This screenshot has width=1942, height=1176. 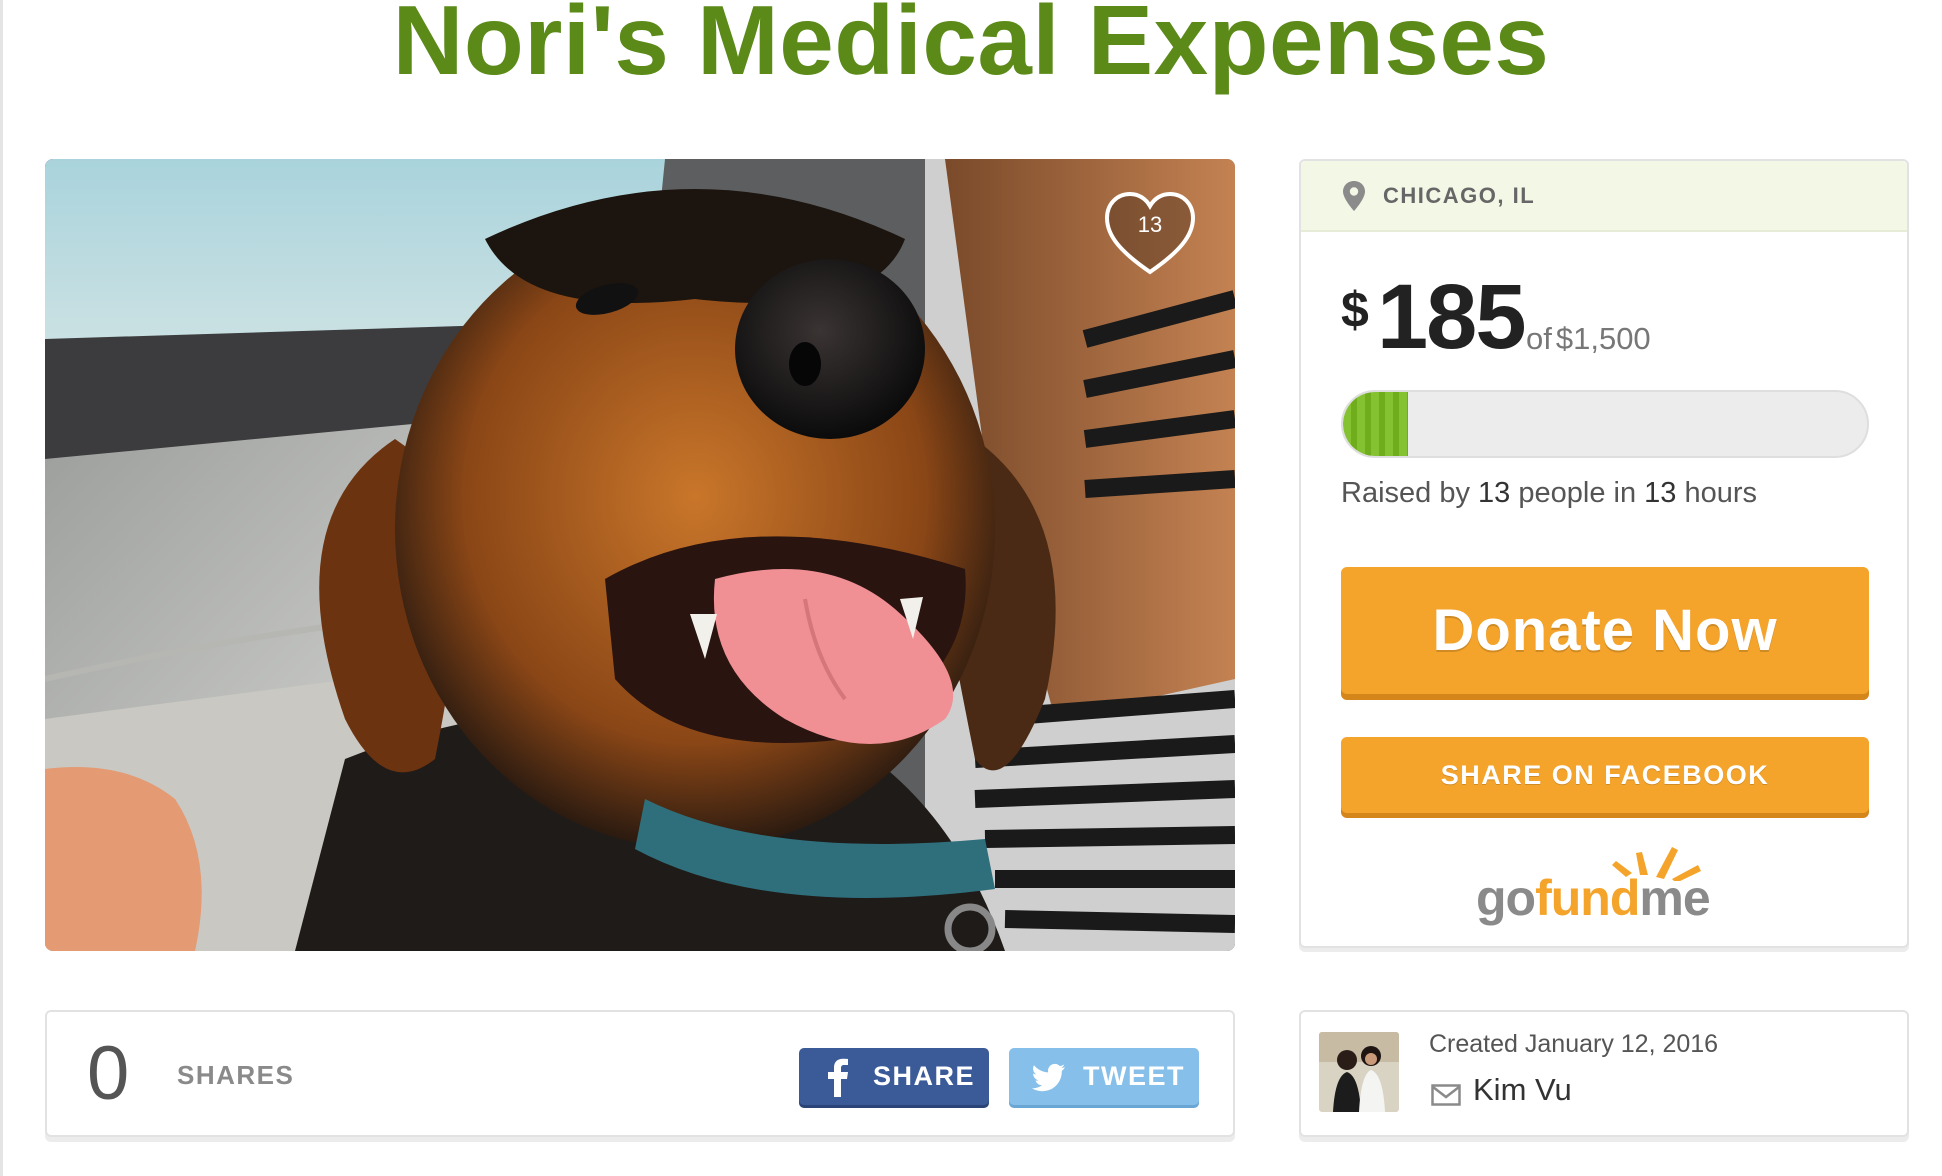 What do you see at coordinates (1604, 1073) in the screenshot?
I see `creator-card: Created January 12, 2016 Kim Vu` at bounding box center [1604, 1073].